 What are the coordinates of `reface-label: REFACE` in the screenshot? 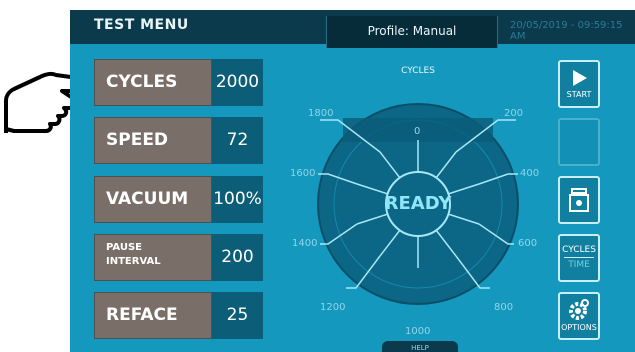 It's located at (153, 315).